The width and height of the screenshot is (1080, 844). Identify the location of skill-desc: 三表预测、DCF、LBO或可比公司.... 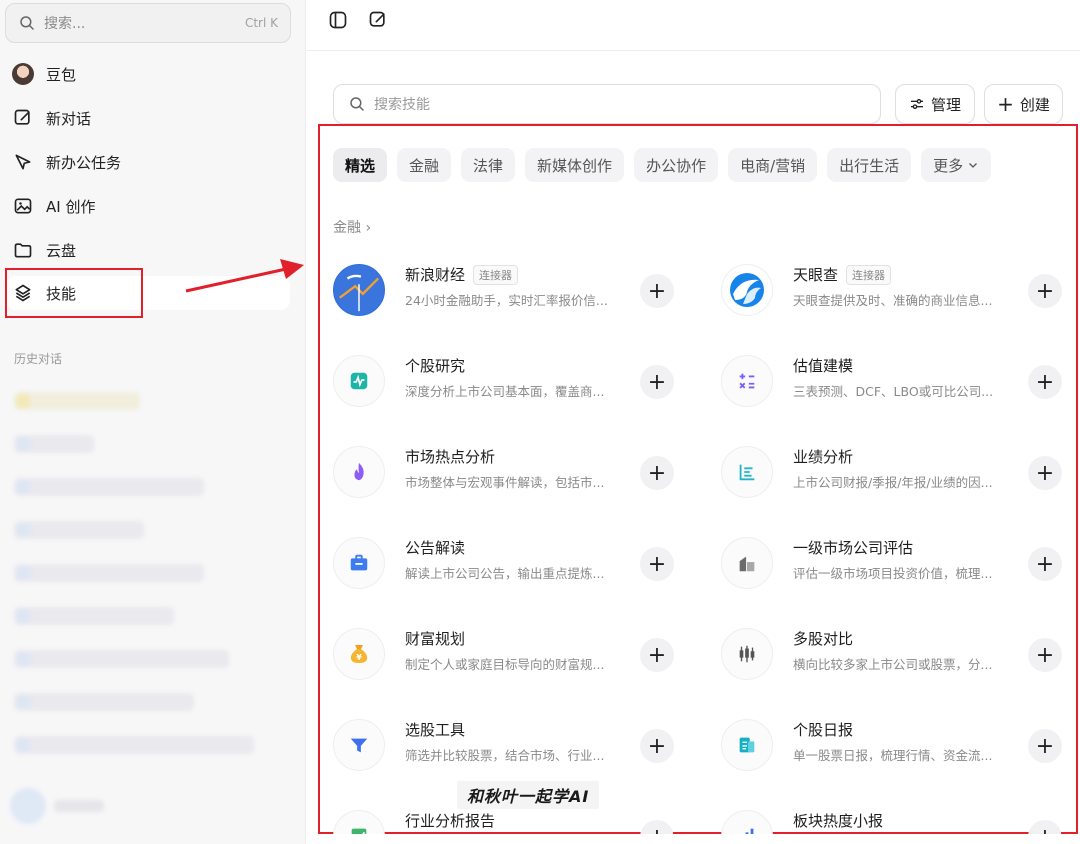
(893, 391).